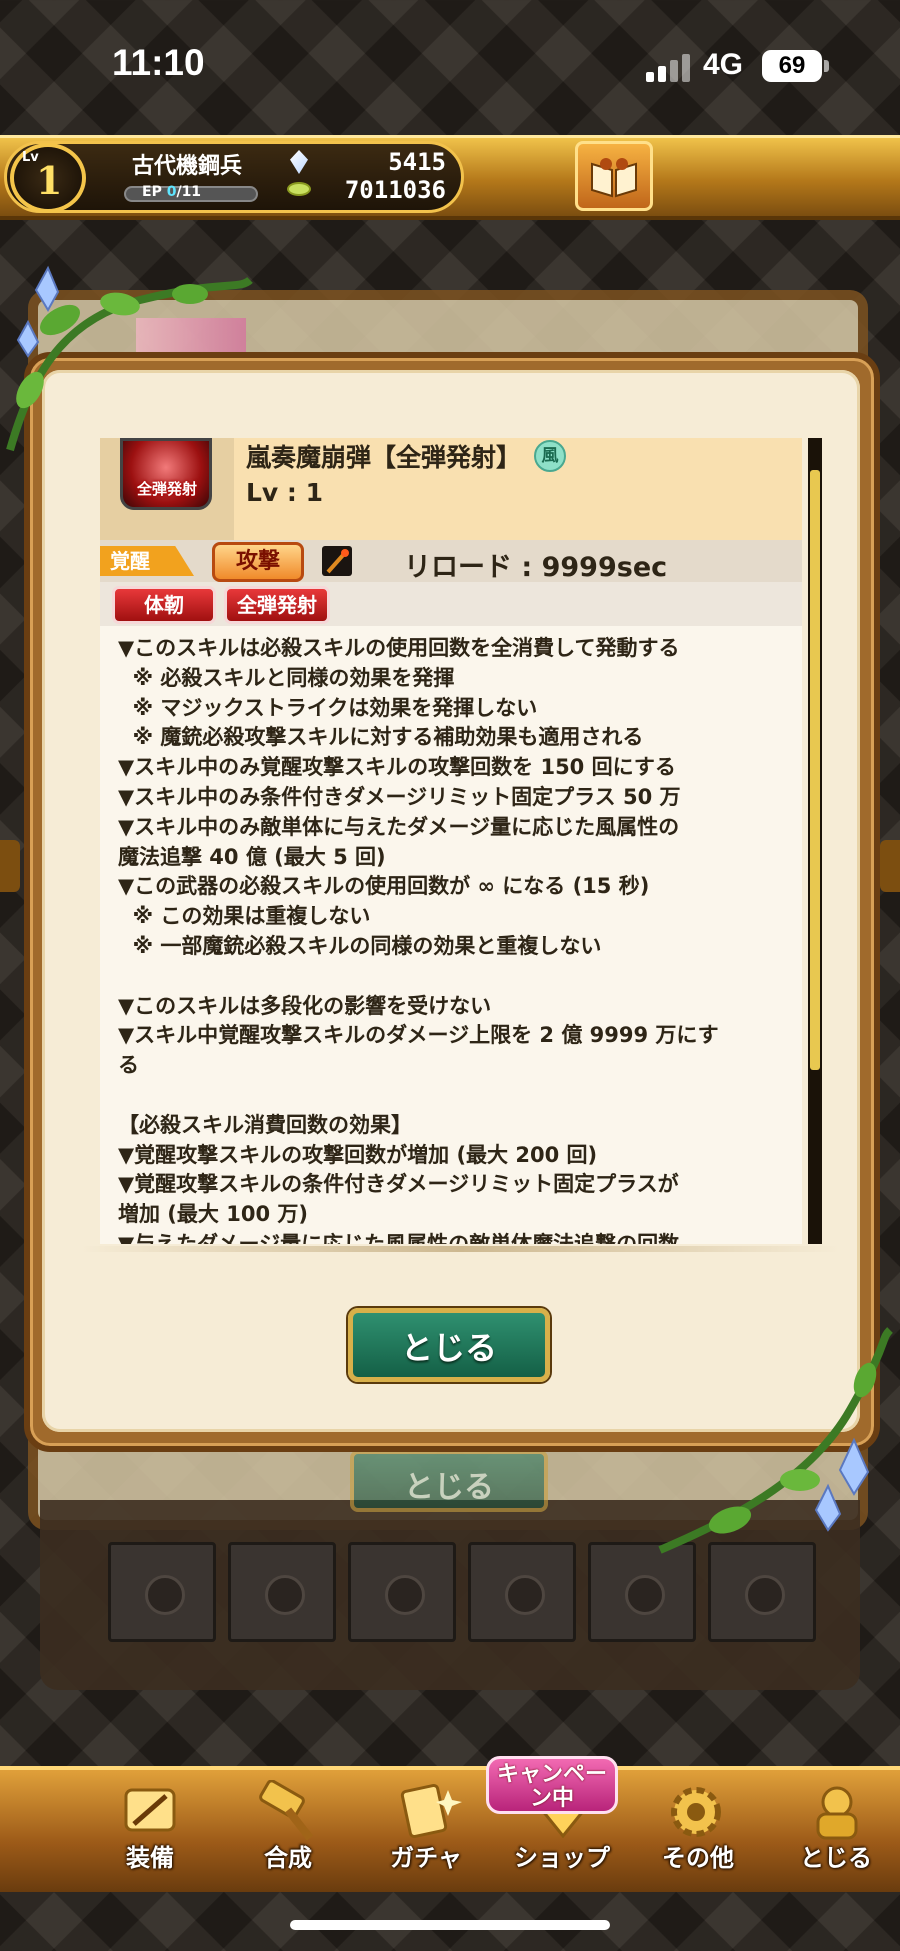  Describe the element at coordinates (450, 1925) in the screenshot. I see `home-indicator` at that location.